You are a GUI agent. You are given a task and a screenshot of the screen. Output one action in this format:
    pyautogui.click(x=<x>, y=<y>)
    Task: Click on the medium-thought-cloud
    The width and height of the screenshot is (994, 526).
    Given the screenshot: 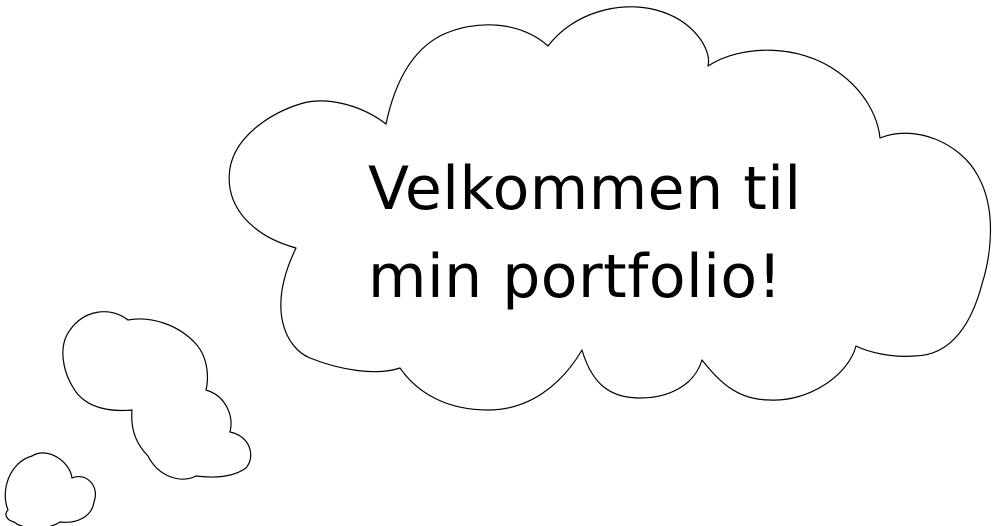 What is the action you would take?
    pyautogui.click(x=157, y=395)
    